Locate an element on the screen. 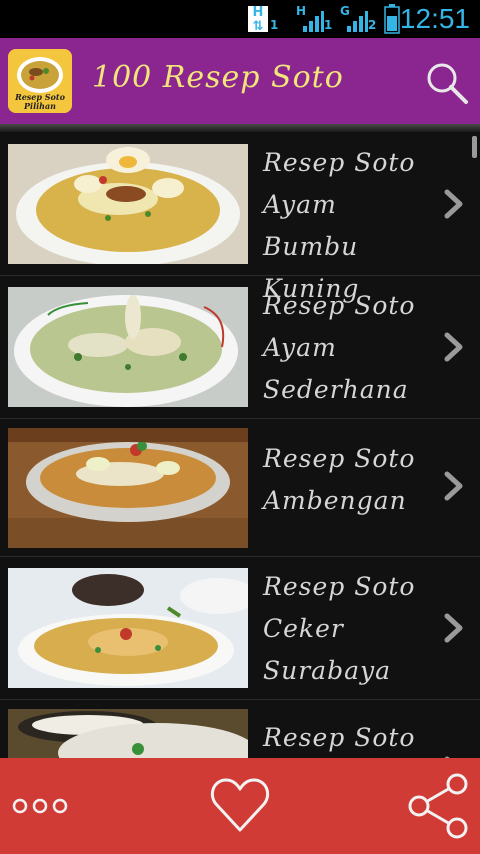  battery-icon is located at coordinates (392, 19).